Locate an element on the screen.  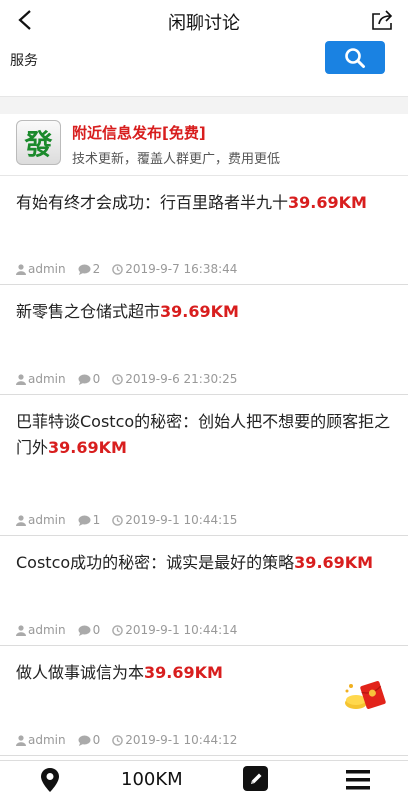
post-title: 巴菲特谈Costco的秘密：创始人把不想要的顾客拒之门外39.69KM is located at coordinates (212, 435).